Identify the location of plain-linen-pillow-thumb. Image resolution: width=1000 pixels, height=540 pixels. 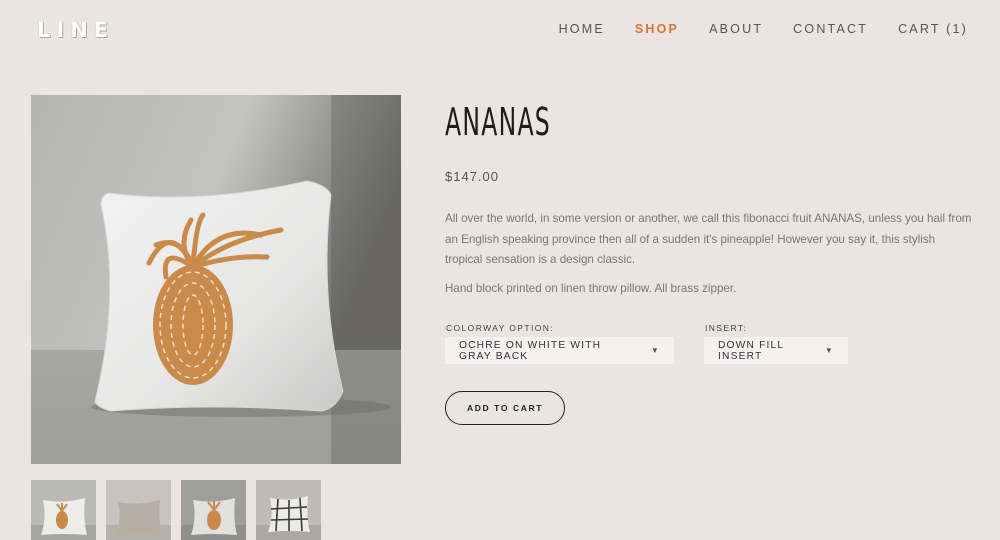
(138, 510).